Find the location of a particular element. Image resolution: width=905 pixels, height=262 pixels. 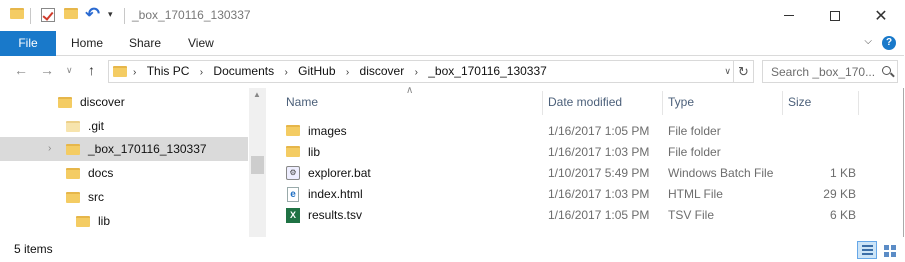

maximize-button is located at coordinates (835, 15).